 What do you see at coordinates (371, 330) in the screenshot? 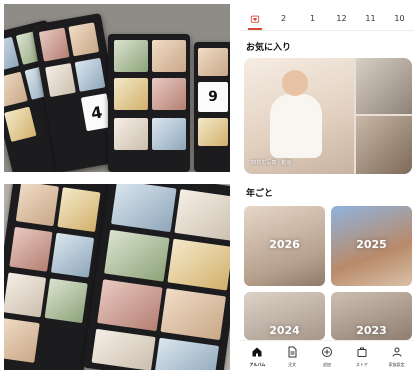
I see `year-label: 2023` at bounding box center [371, 330].